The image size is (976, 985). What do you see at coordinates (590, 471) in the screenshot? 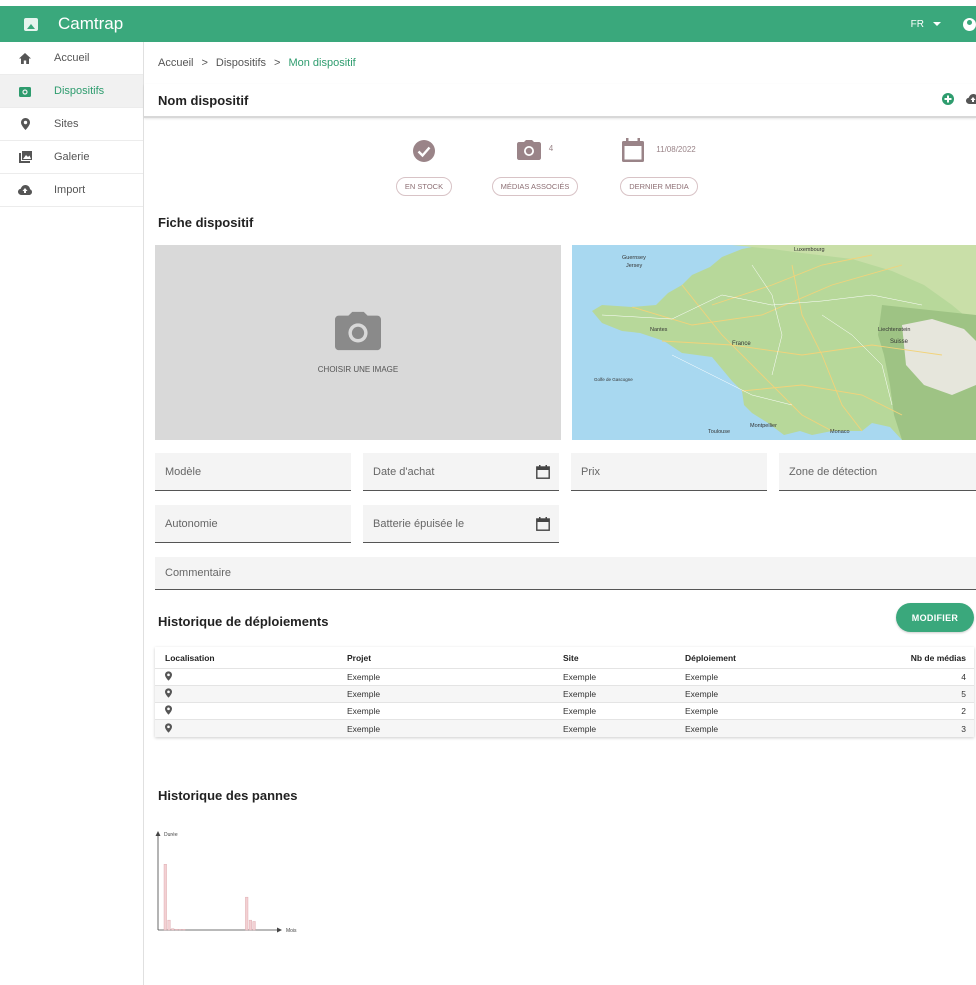
I see `price-field-label: Prix` at bounding box center [590, 471].